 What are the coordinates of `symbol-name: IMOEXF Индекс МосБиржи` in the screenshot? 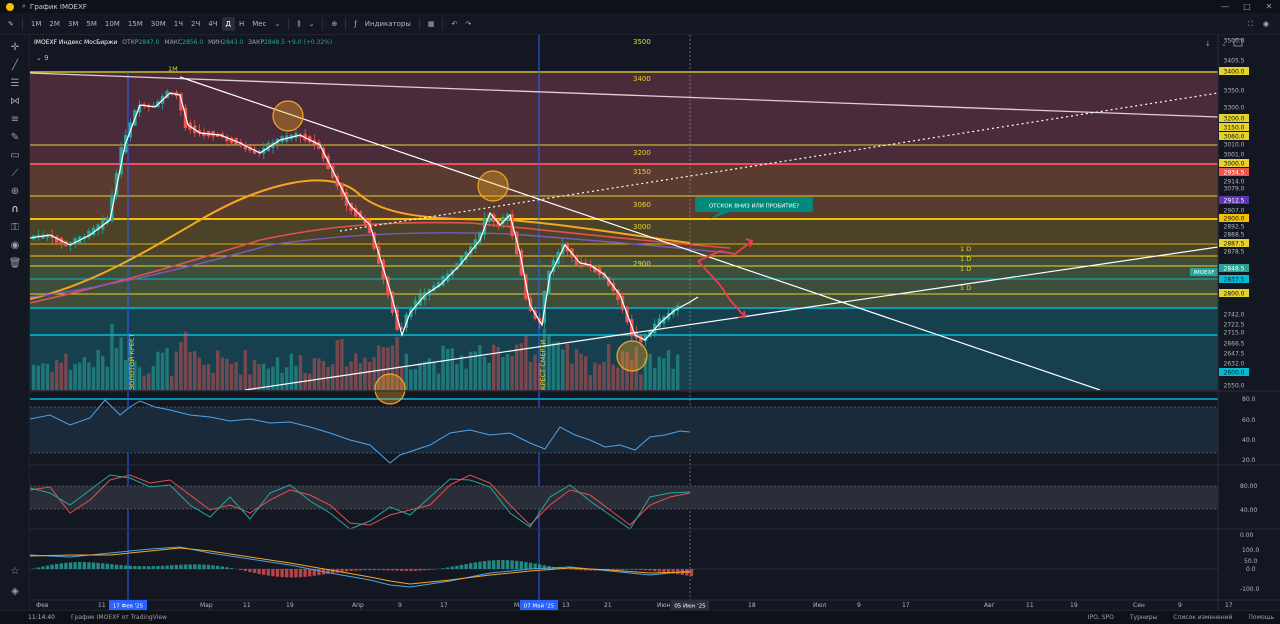 It's located at (75, 42).